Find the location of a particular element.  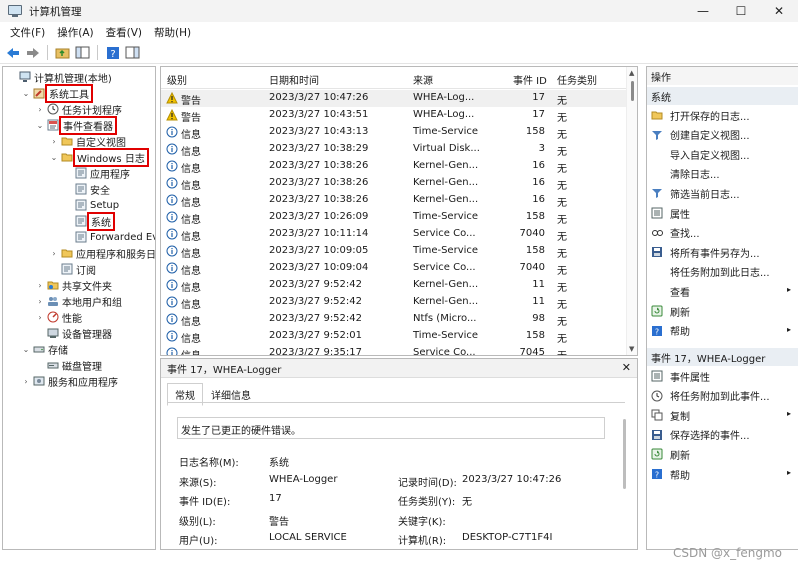

tree-item: › 服务和应用程序 is located at coordinates (69, 381).